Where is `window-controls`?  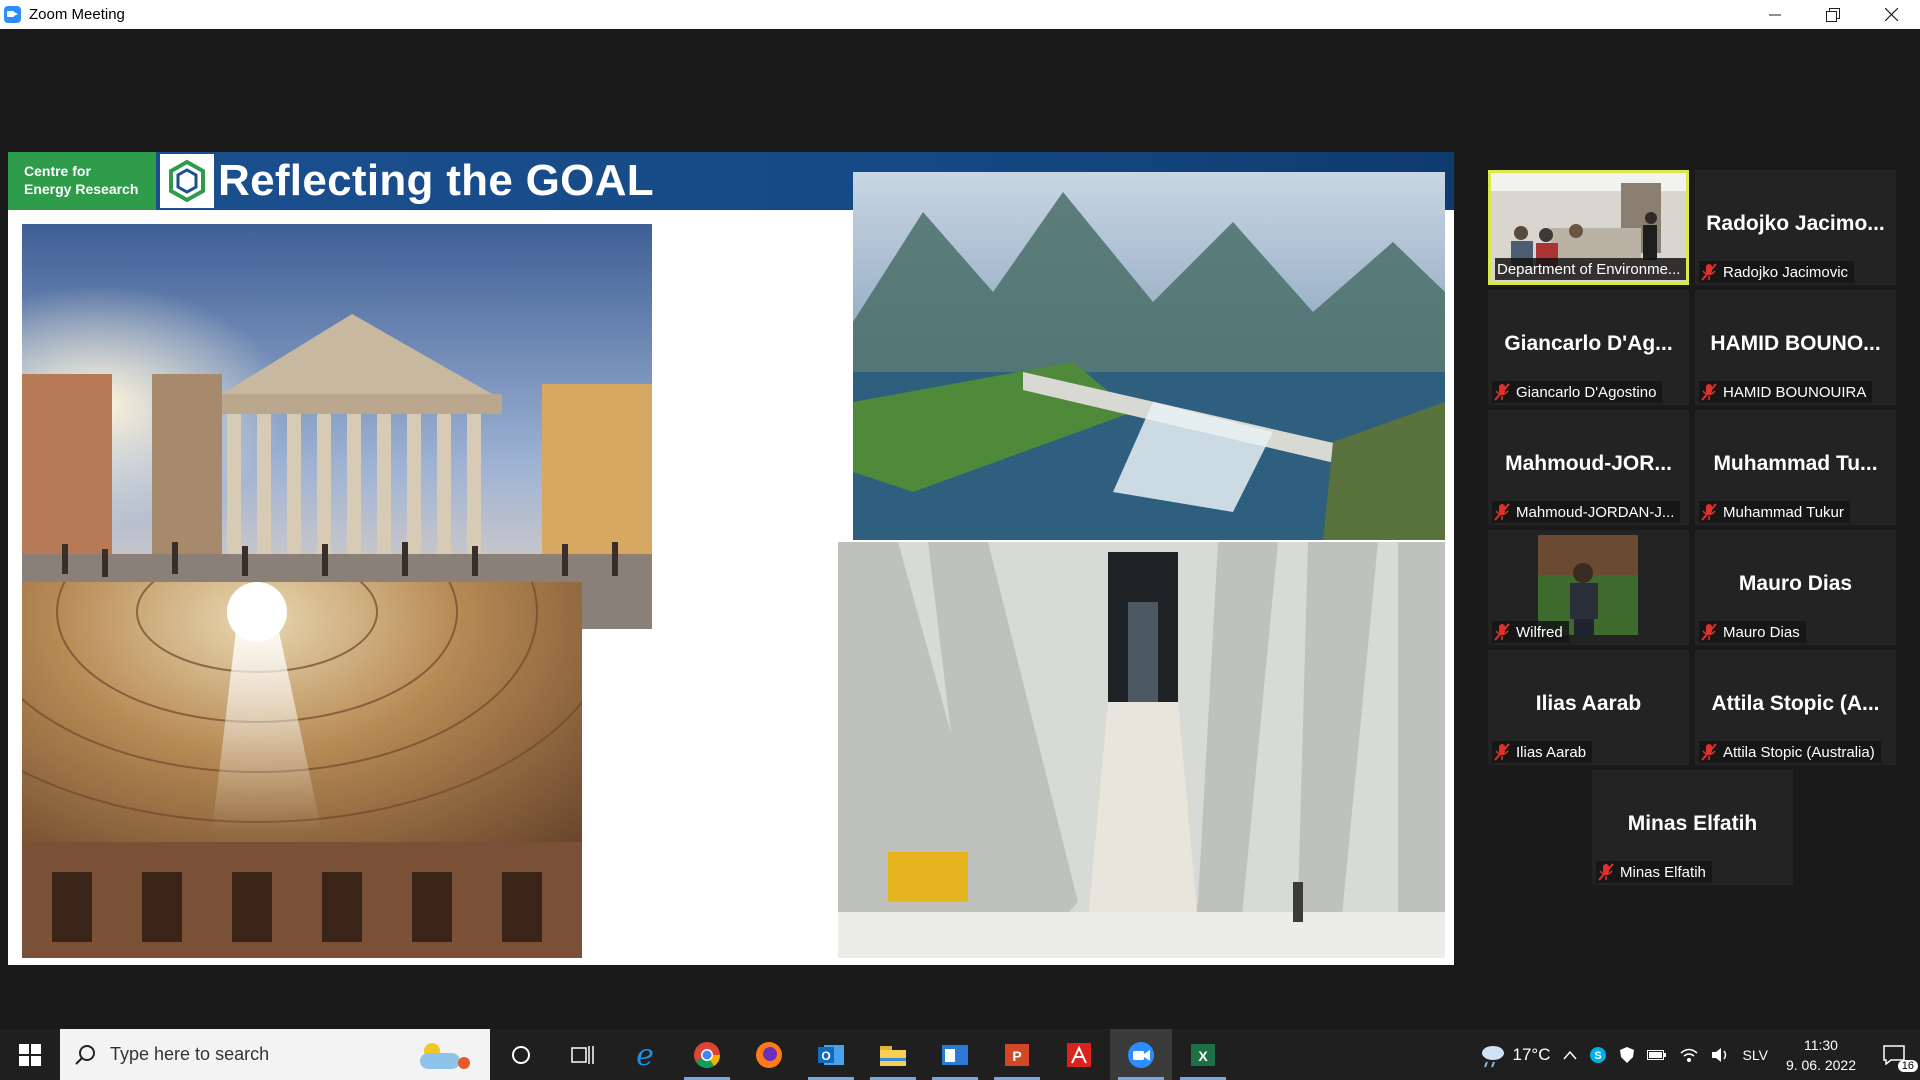
window-controls is located at coordinates (1833, 14).